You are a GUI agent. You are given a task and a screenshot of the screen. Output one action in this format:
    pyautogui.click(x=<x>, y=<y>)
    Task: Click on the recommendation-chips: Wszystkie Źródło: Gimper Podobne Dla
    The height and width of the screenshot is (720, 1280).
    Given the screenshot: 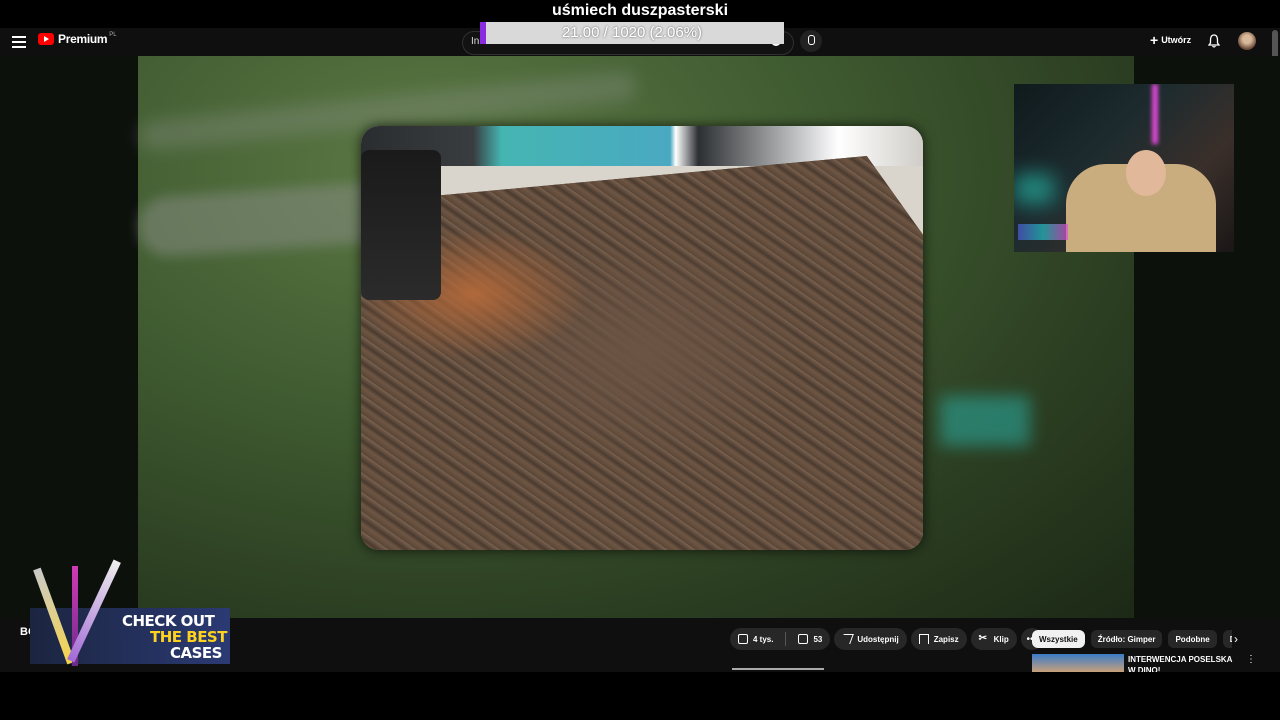 What is the action you would take?
    pyautogui.click(x=1132, y=639)
    